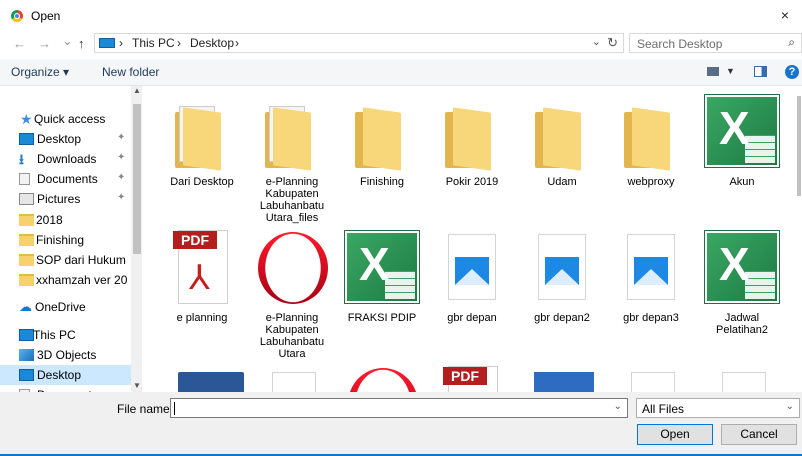  I want to click on sidebar-item: Documents ✦, so click(65, 179).